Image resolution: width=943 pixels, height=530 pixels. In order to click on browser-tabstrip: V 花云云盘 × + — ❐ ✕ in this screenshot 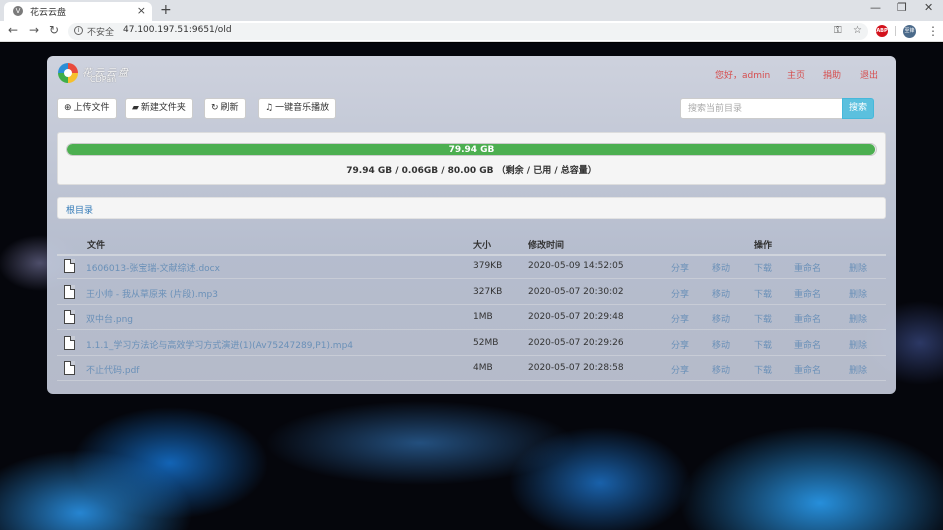, I will do `click(471, 10)`.